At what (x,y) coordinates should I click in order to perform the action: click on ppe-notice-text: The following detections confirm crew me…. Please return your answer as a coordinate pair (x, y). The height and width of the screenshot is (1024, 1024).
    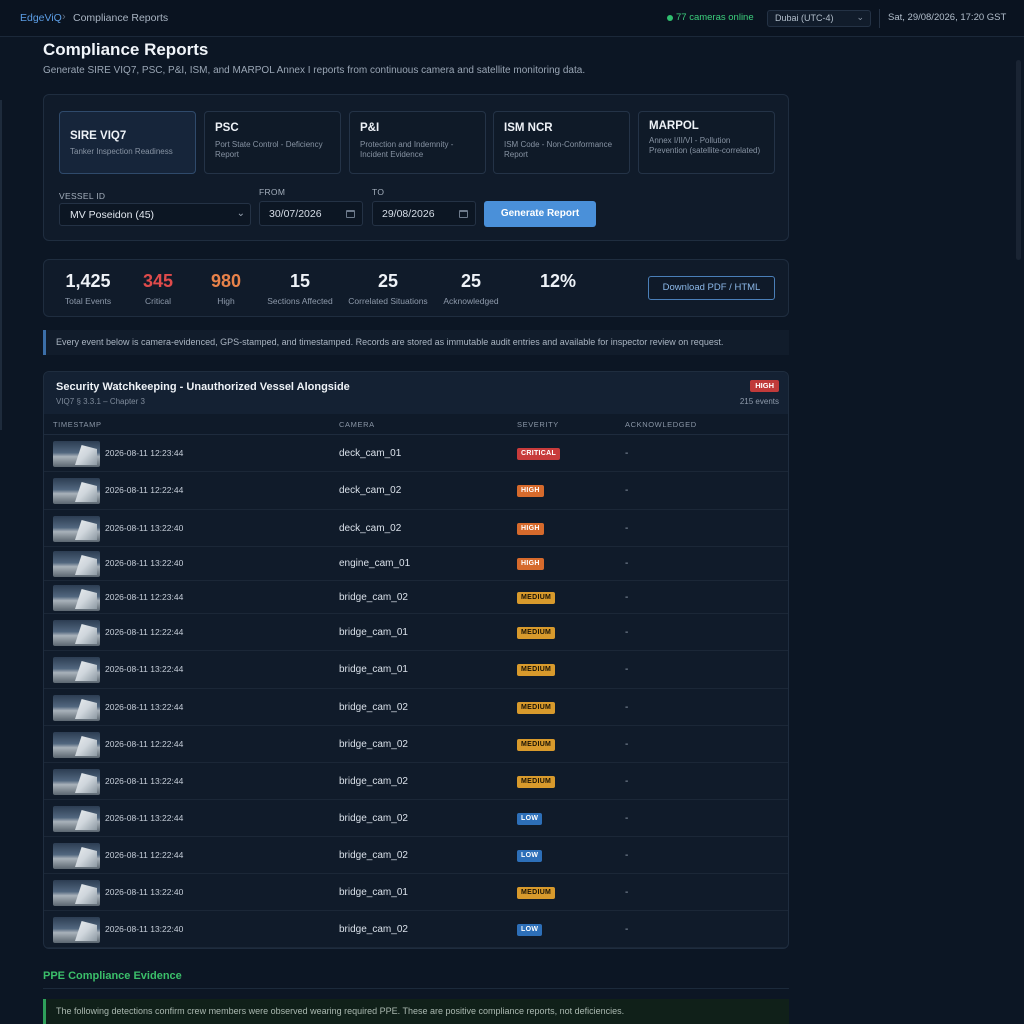
    Looking at the image, I should click on (340, 1011).